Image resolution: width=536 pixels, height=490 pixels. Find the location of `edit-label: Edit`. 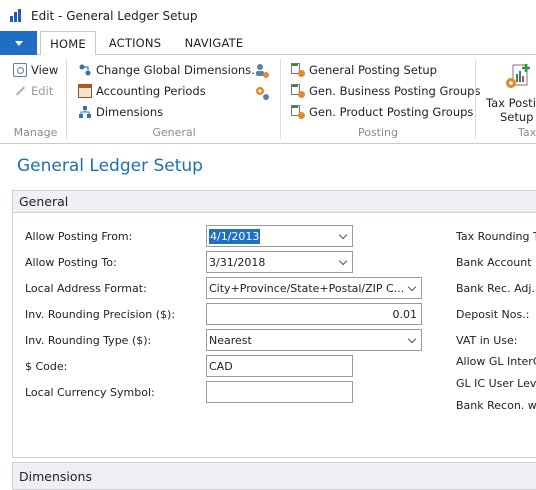

edit-label: Edit is located at coordinates (42, 91).